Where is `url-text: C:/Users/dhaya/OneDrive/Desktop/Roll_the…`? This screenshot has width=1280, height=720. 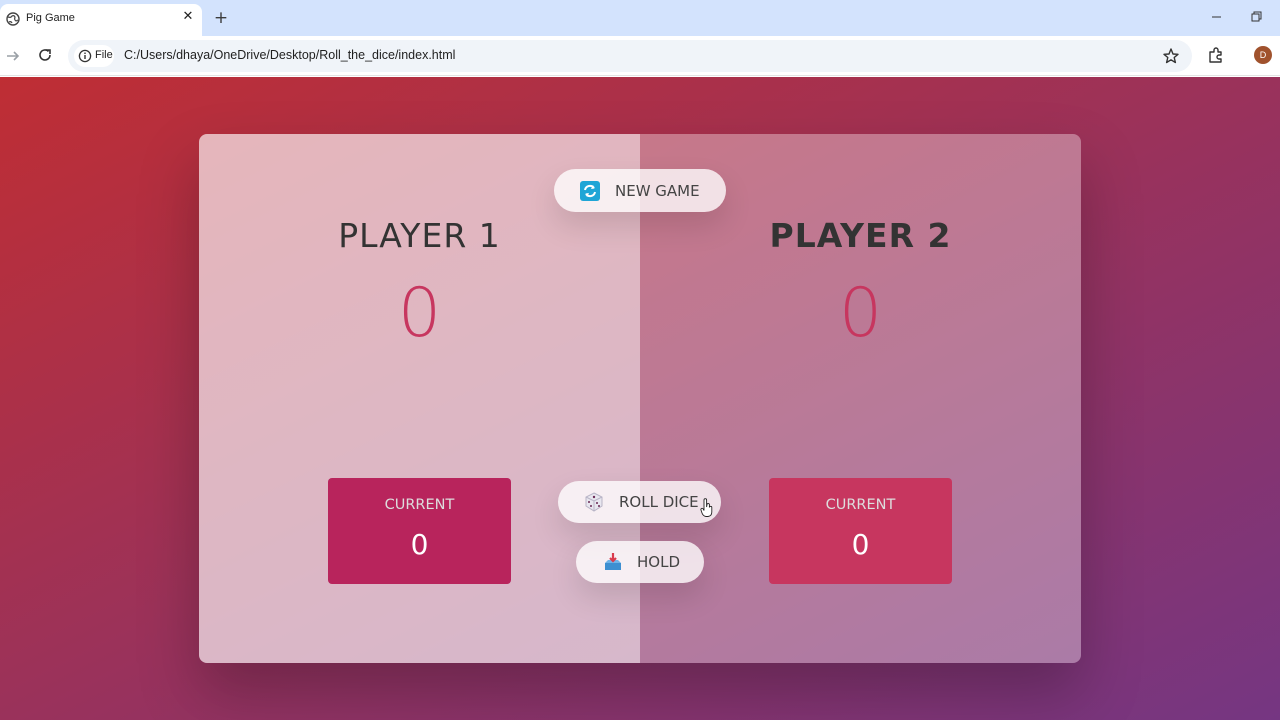
url-text: C:/Users/dhaya/OneDrive/Desktop/Roll_the… is located at coordinates (289, 55).